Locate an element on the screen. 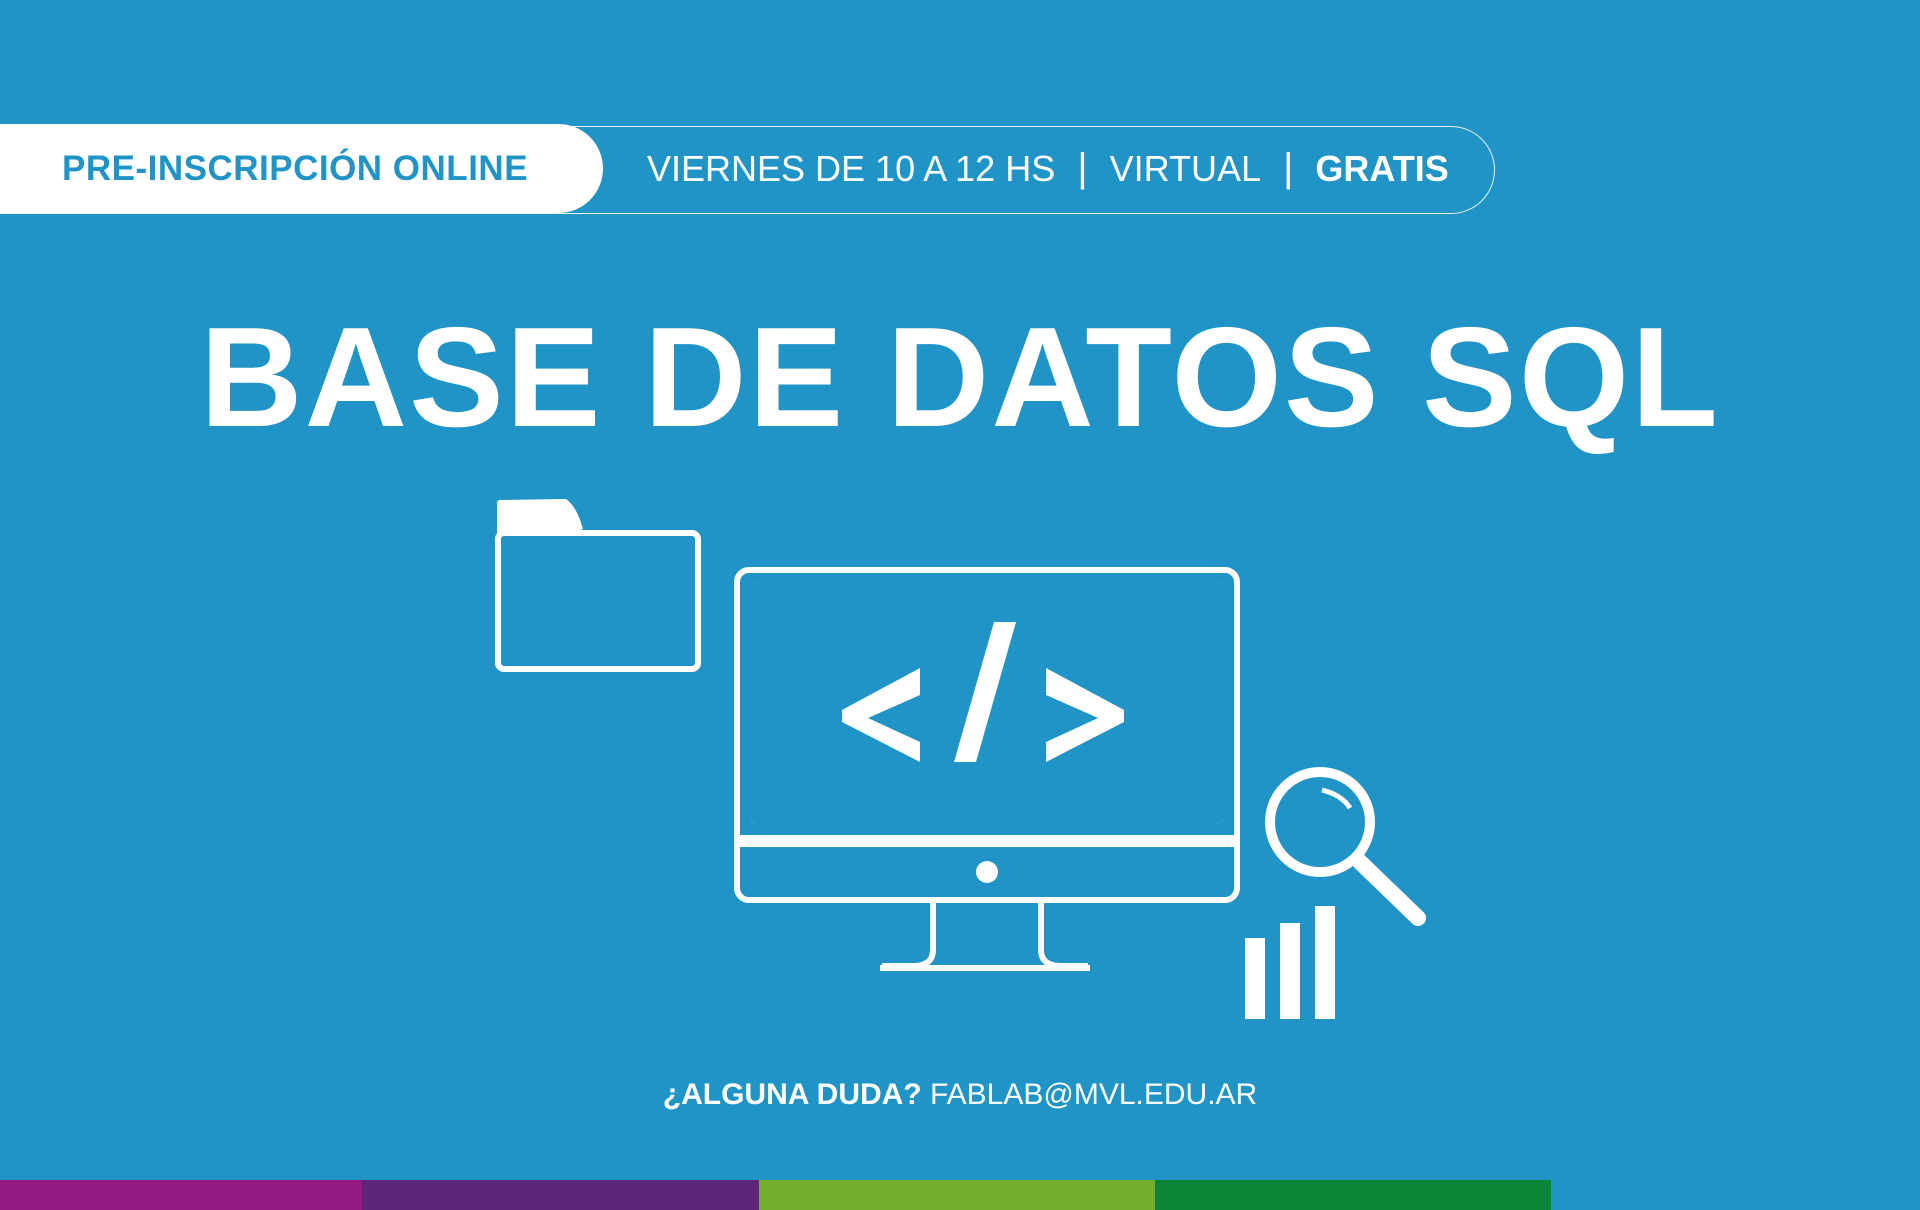 This screenshot has height=1210, width=1920. color-strip-magenta is located at coordinates (181, 1195).